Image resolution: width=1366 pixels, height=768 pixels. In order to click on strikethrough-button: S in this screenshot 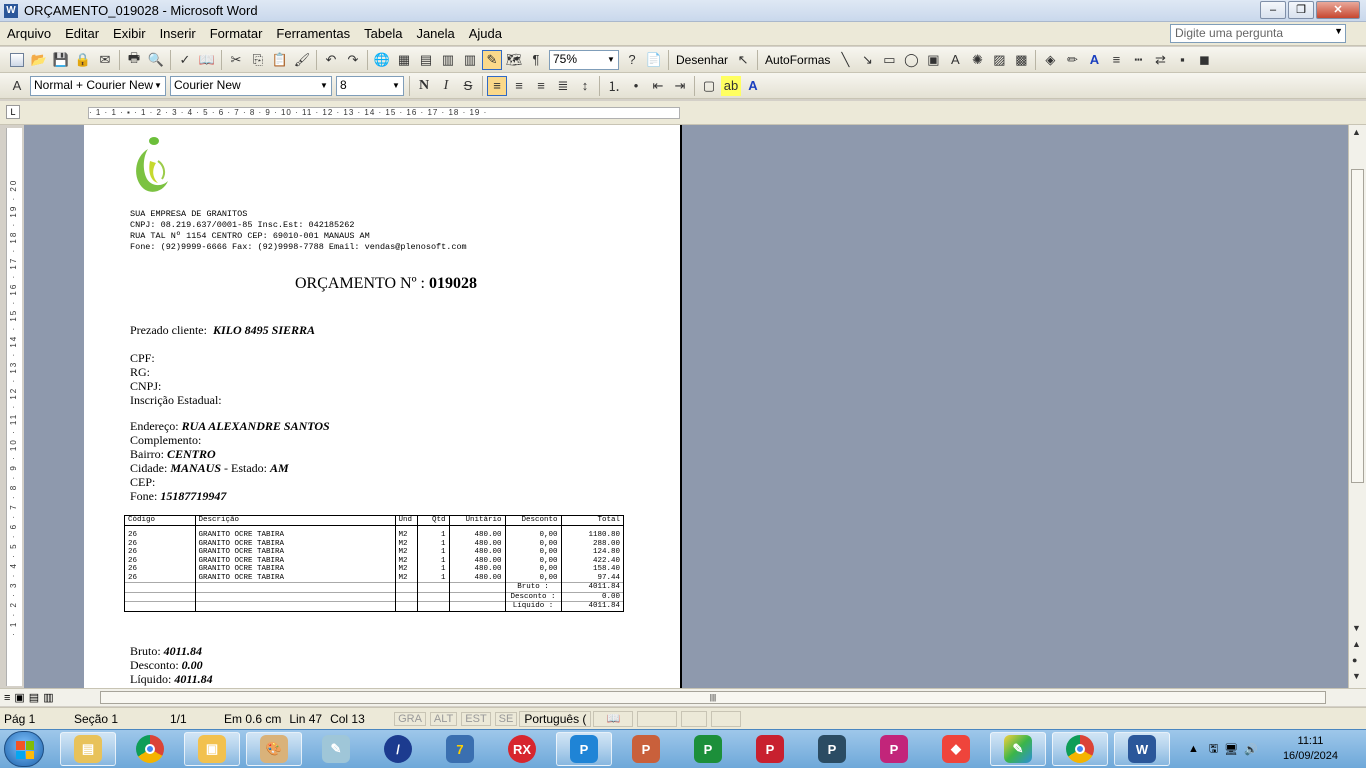, I will do `click(468, 86)`.